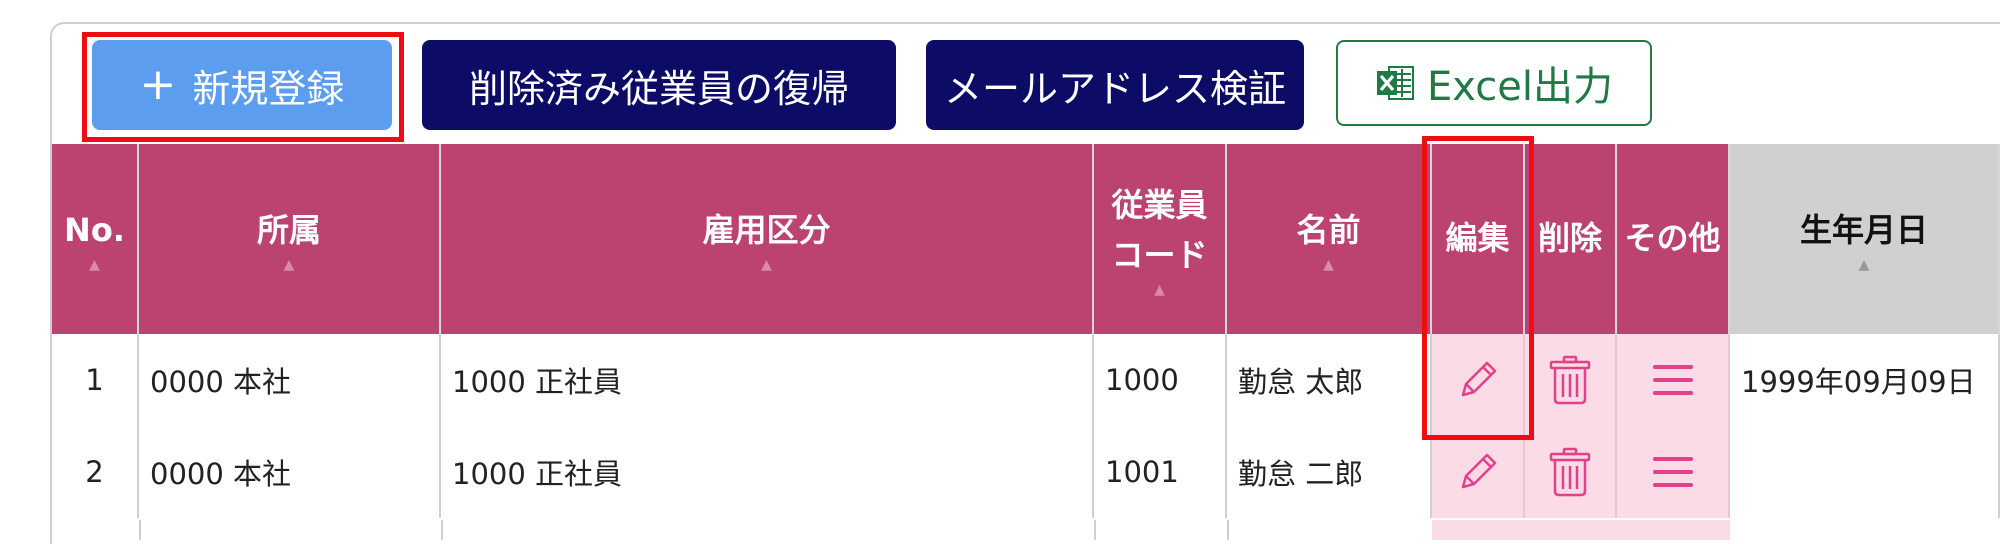 The image size is (2000, 544). I want to click on header-employee-code-label-2: コード, so click(1159, 255).